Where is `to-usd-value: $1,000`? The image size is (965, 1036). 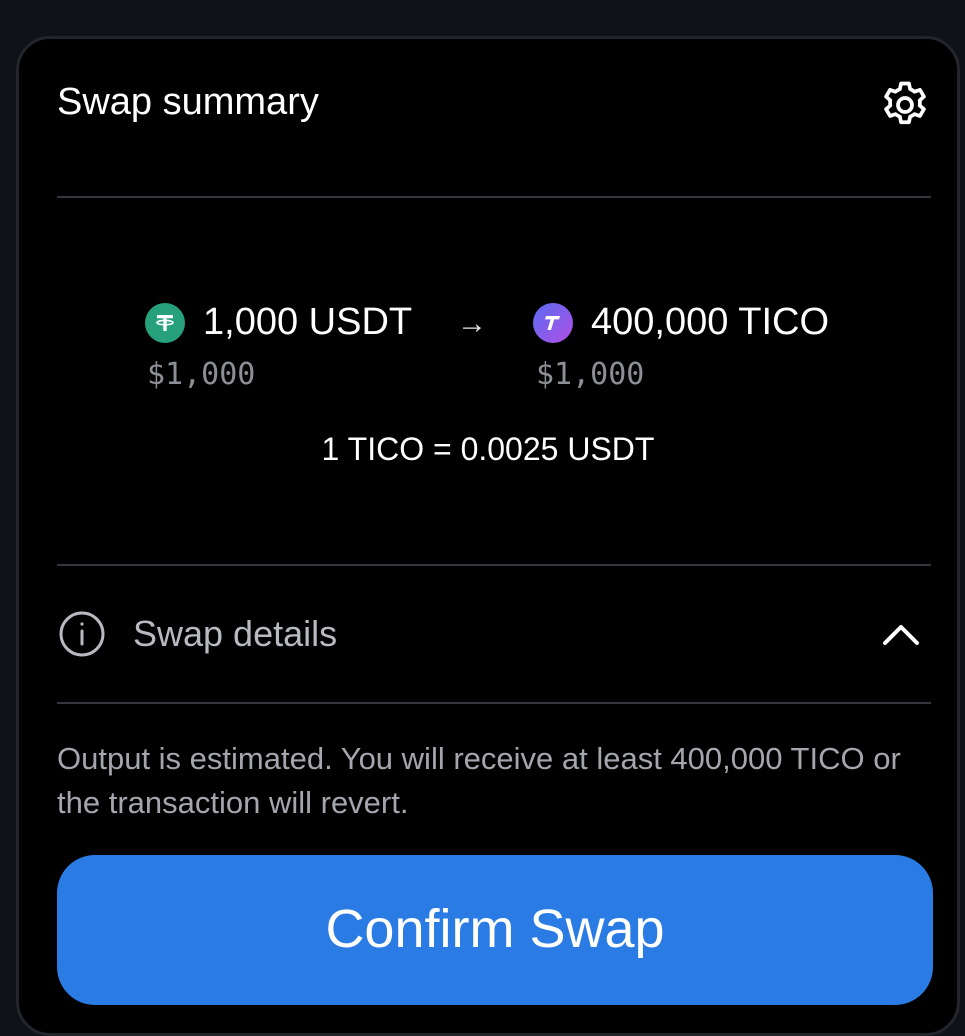
to-usd-value: $1,000 is located at coordinates (590, 374).